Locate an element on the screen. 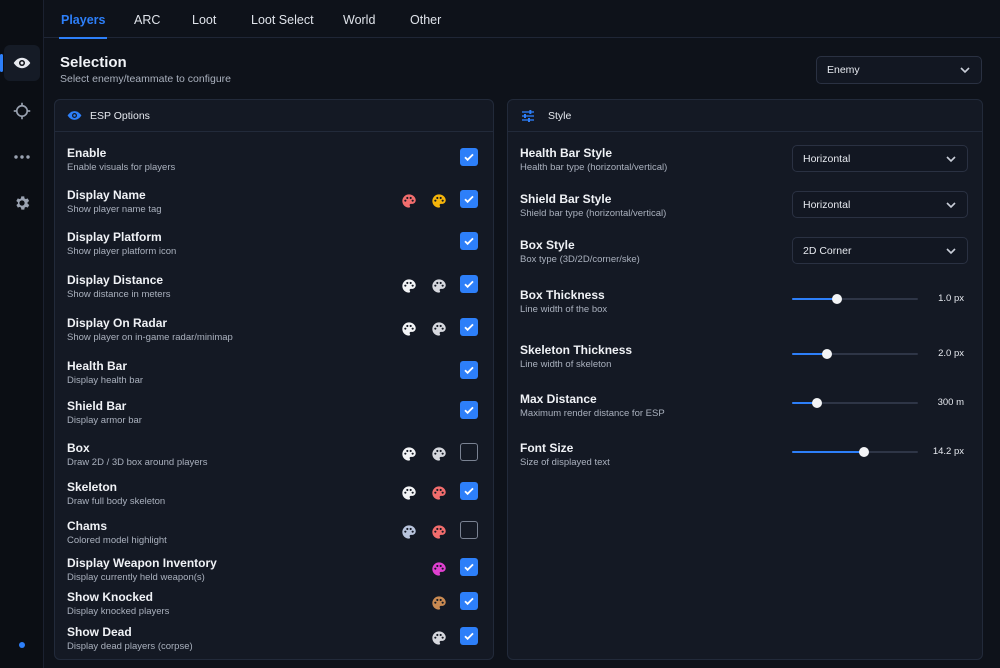  esp-row-label: Show Dead is located at coordinates (99, 632).